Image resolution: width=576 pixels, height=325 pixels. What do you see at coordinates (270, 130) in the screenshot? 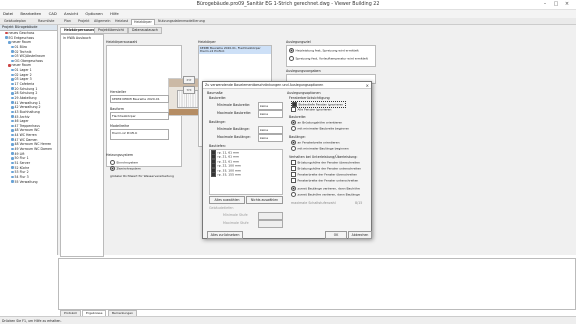
I see `min-laenge-select: keine` at bounding box center [270, 130].